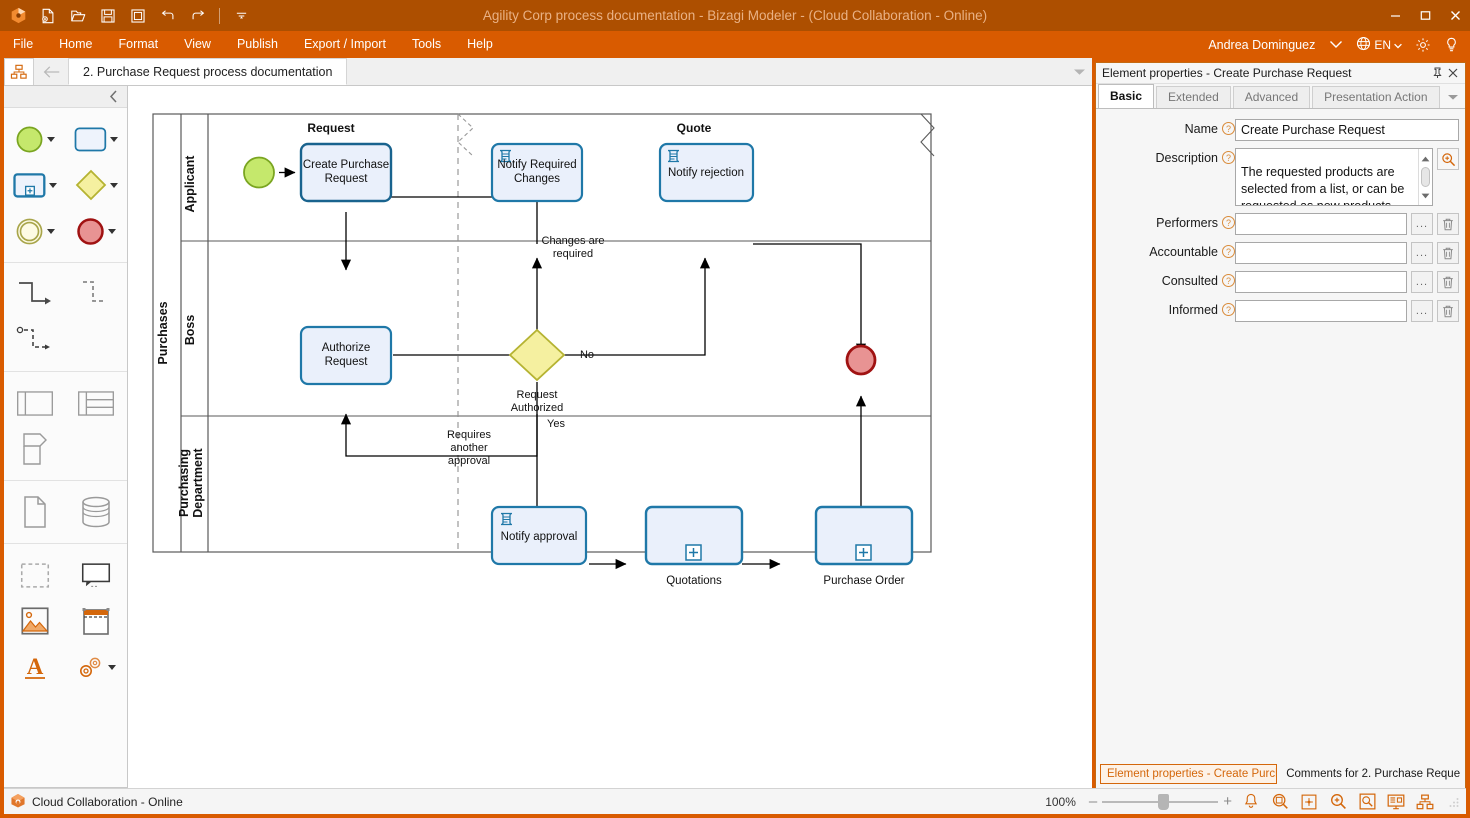  Describe the element at coordinates (1453, 97) in the screenshot. I see `tabs-overflow-chevron-down-icon` at that location.